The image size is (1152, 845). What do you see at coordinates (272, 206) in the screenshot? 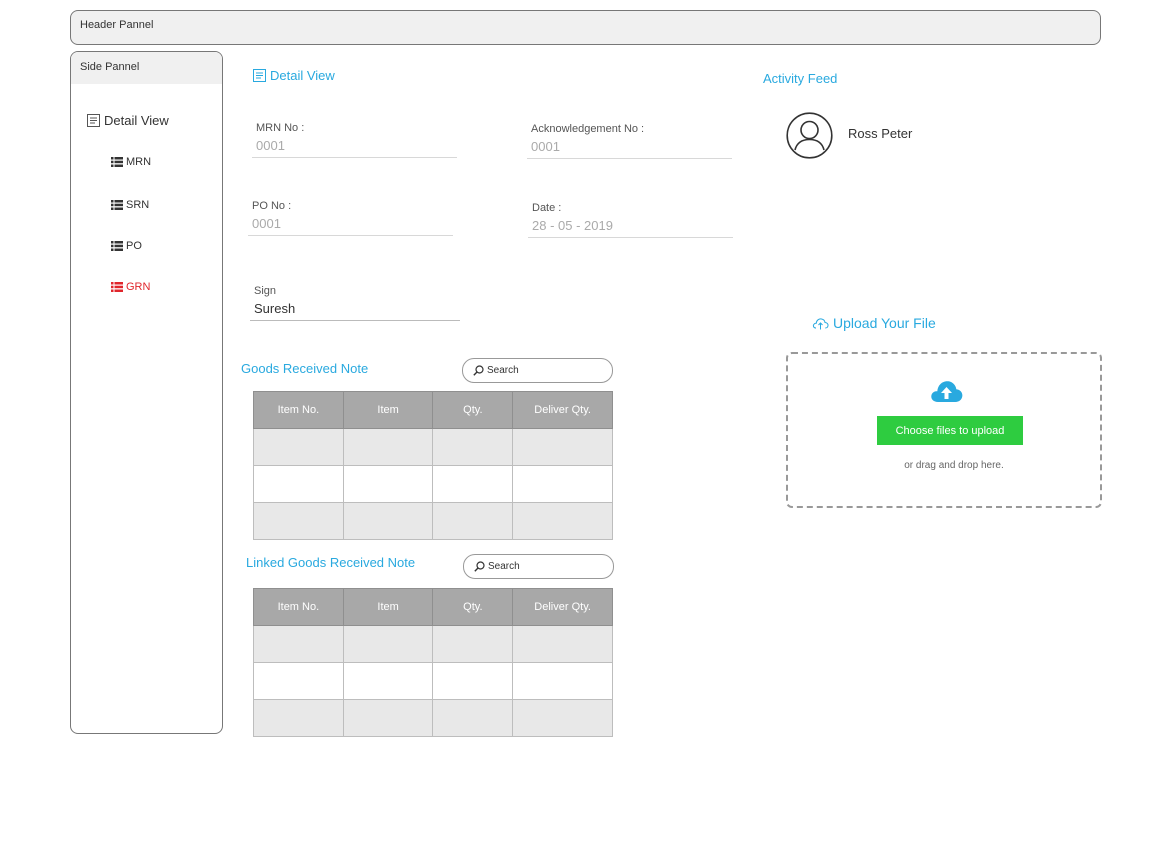
I see `po-label: PO No :` at bounding box center [272, 206].